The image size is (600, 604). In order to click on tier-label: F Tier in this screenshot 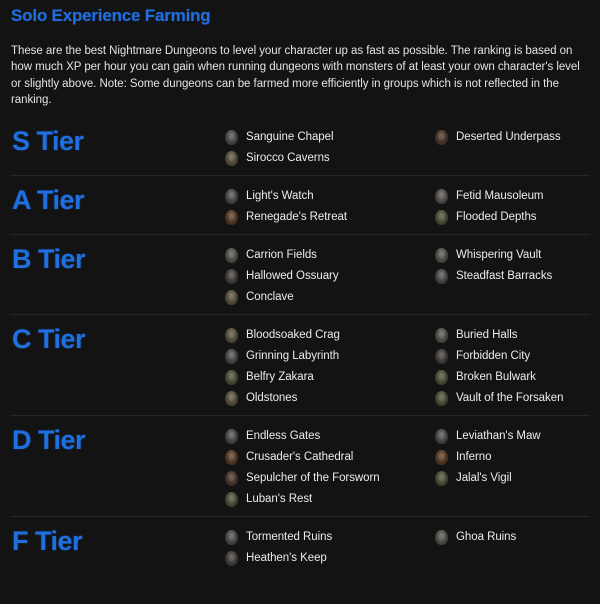, I will do `click(47, 540)`.